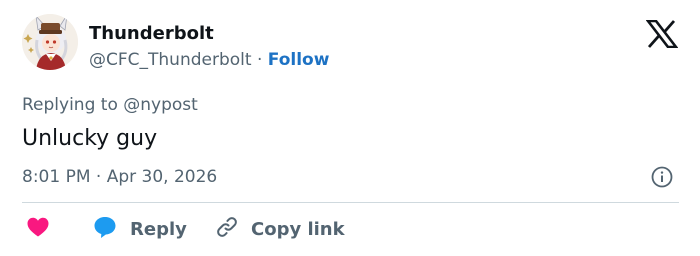  I want to click on copy-link-button: Copy link, so click(280, 229).